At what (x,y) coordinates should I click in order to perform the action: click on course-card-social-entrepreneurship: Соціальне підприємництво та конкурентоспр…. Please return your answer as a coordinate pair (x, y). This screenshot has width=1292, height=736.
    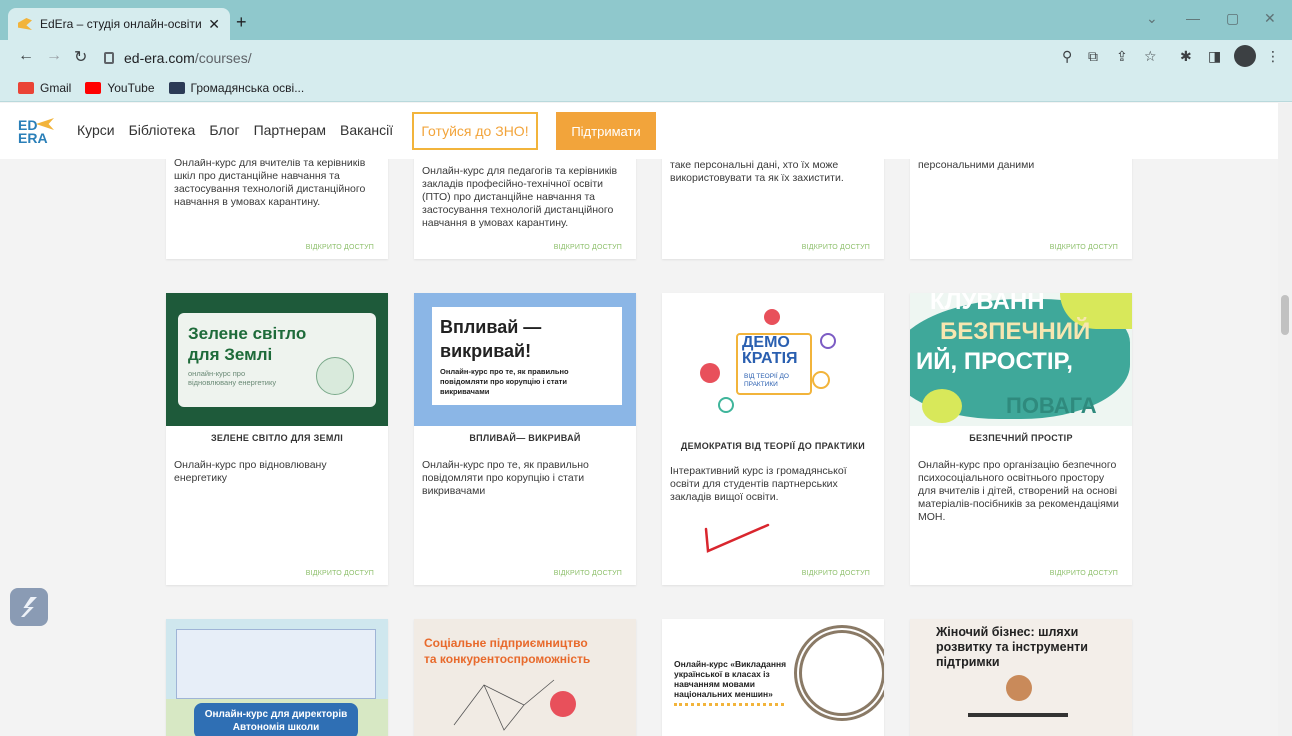
    Looking at the image, I should click on (525, 677).